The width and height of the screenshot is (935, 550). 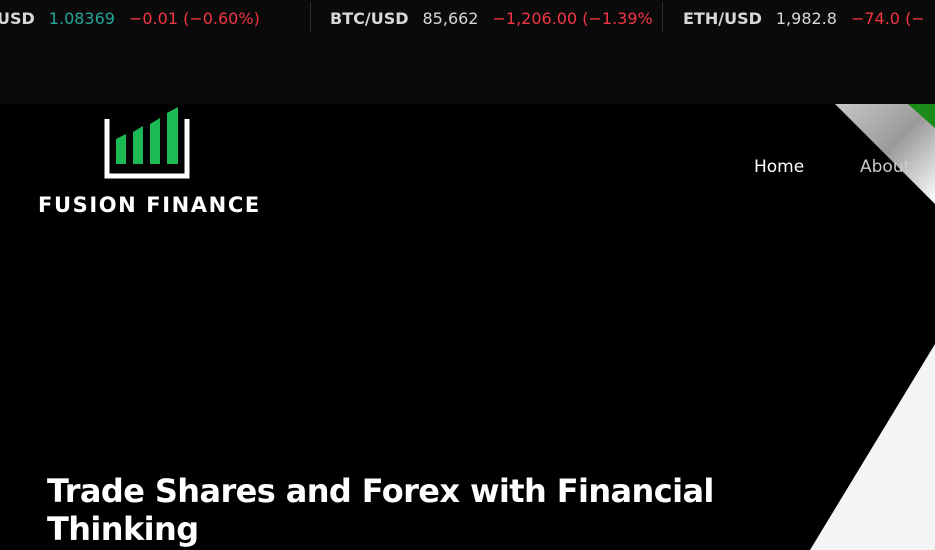 I want to click on grey-stripe-top, so click(x=885, y=154).